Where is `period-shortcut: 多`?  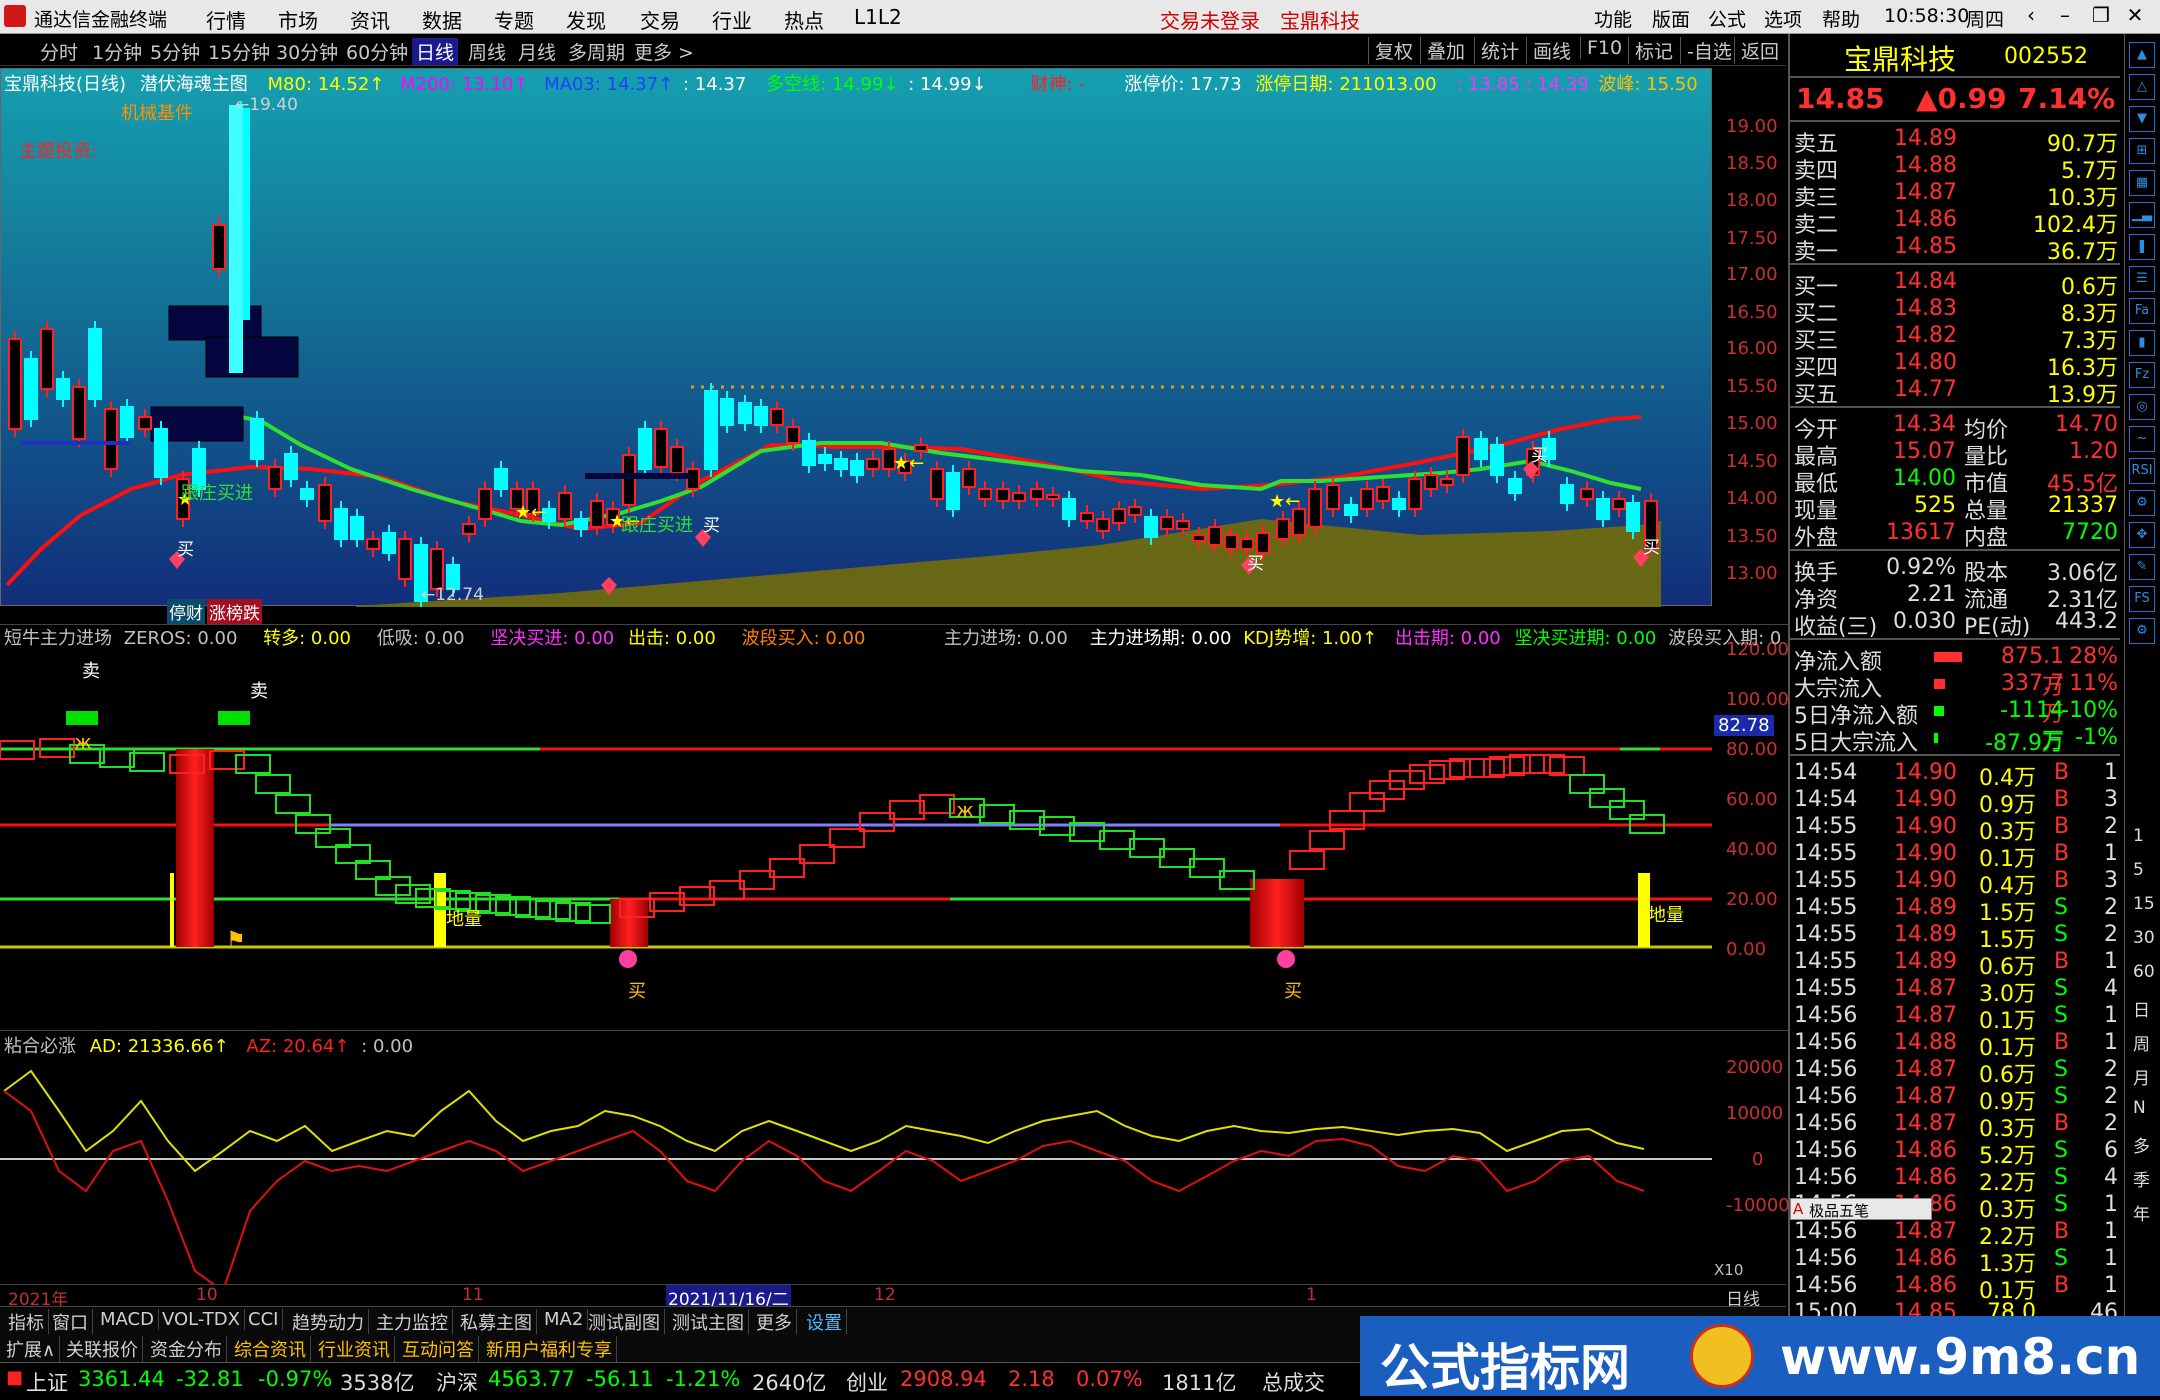 period-shortcut: 多 is located at coordinates (2141, 1144).